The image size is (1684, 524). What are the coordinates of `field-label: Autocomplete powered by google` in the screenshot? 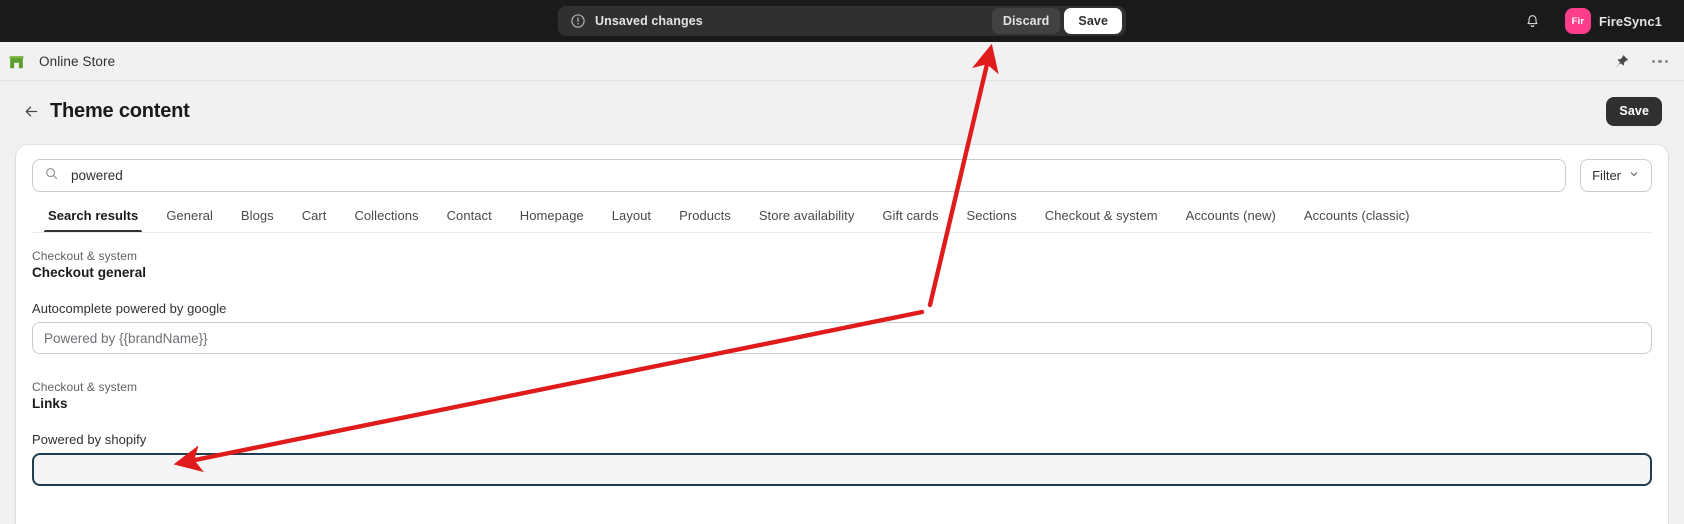 It's located at (129, 308).